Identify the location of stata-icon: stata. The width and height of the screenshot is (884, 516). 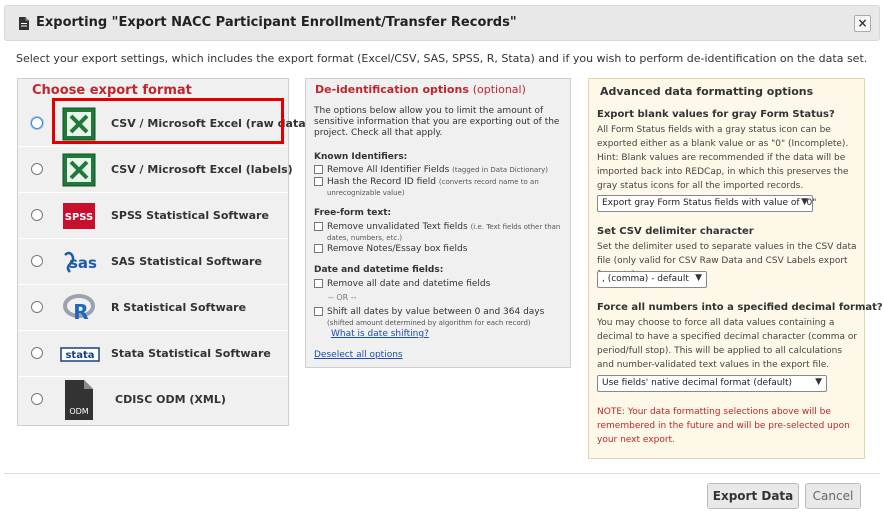
(80, 354).